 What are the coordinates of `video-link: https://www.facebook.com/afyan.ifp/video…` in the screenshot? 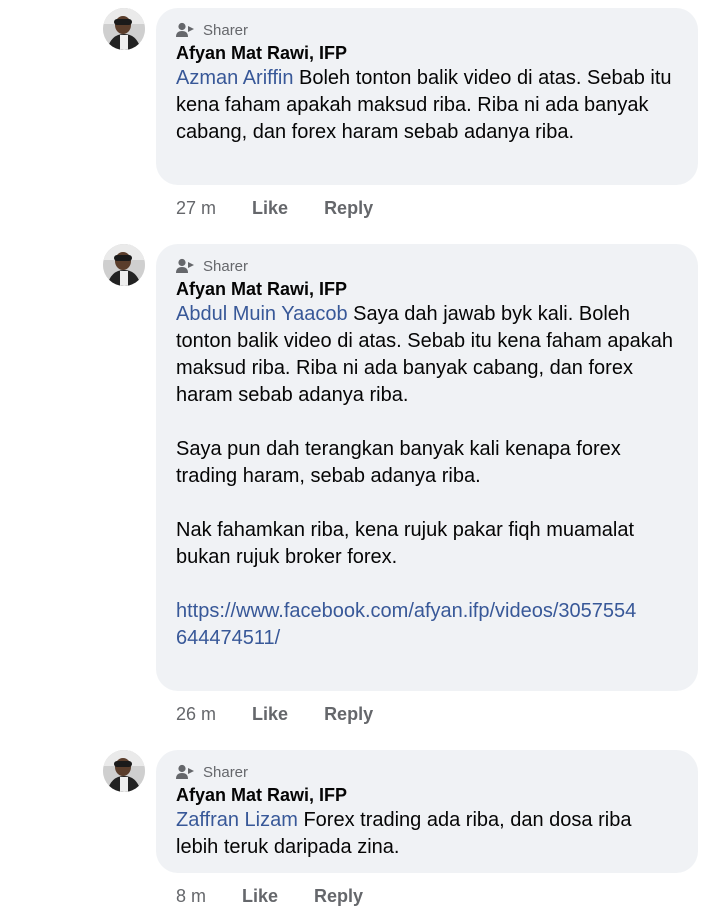 It's located at (411, 625).